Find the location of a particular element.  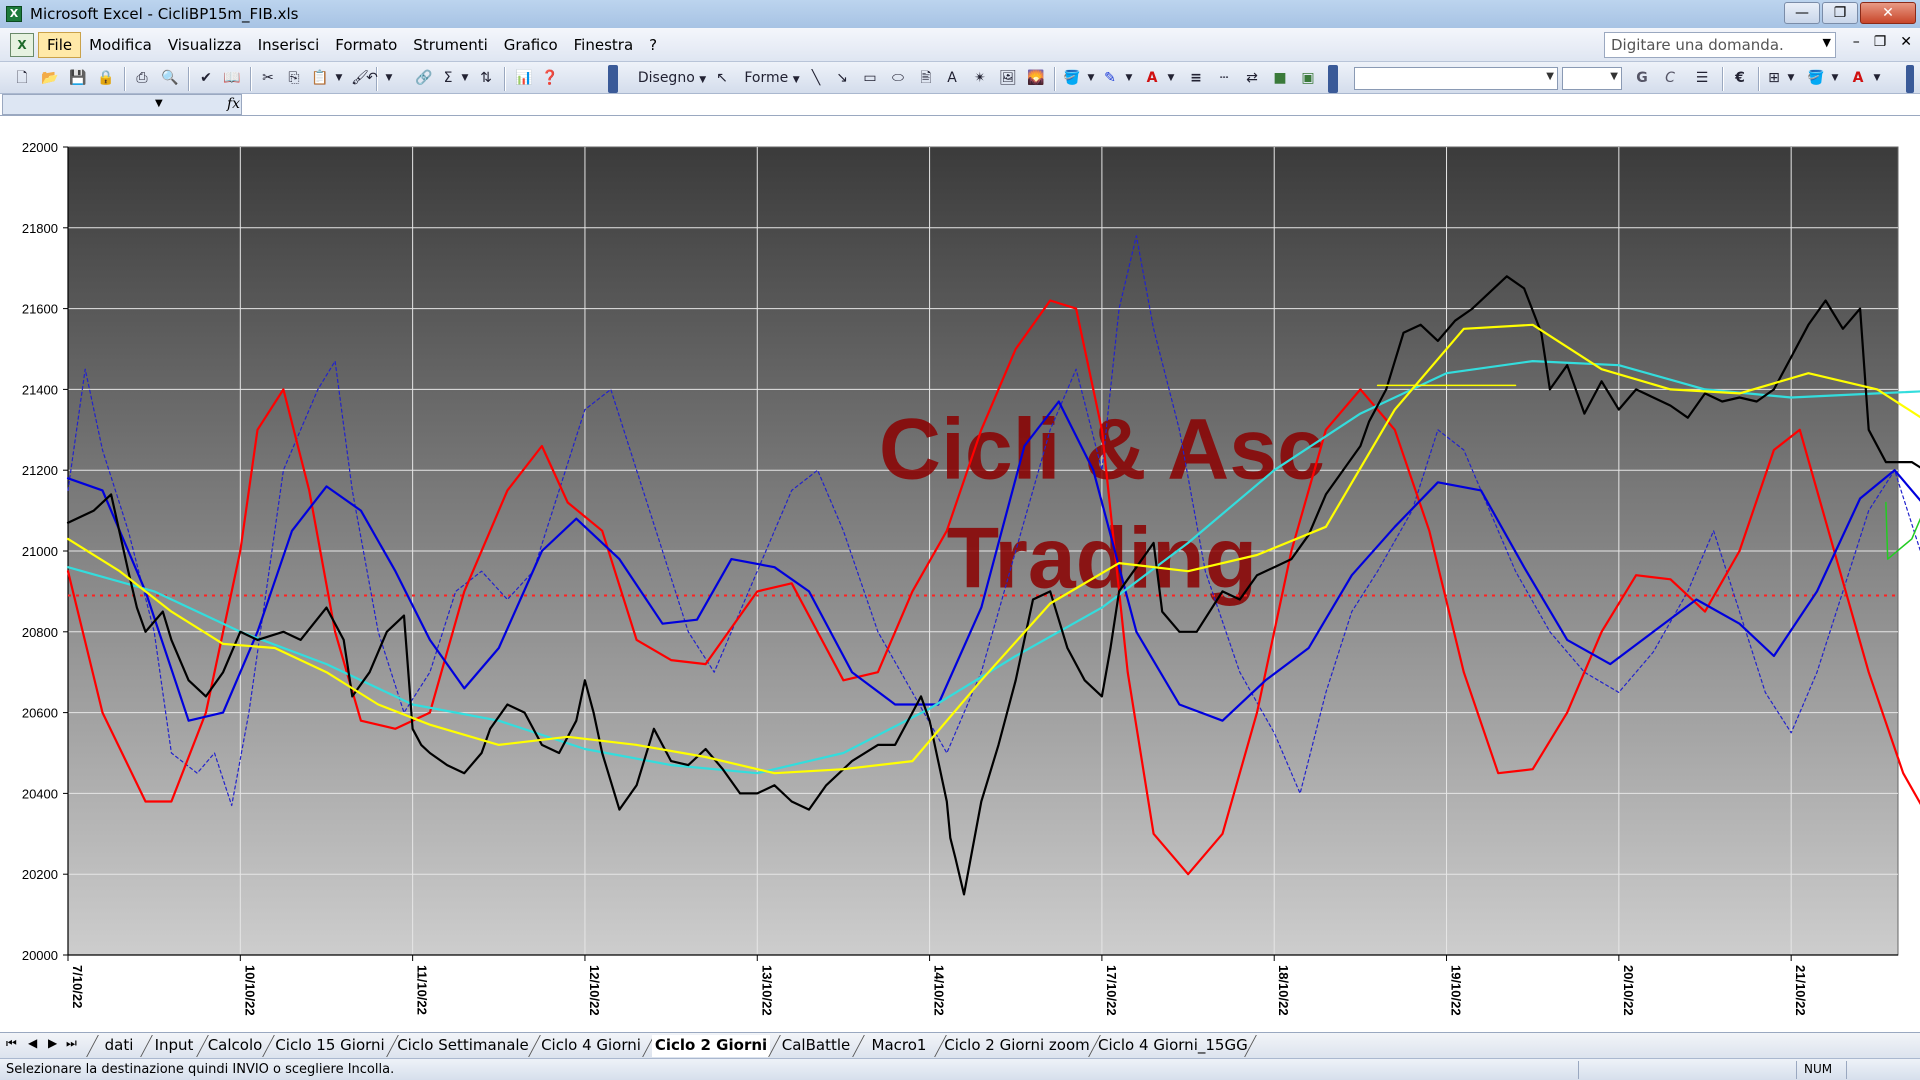

autosum-icon: Σ is located at coordinates (448, 78).